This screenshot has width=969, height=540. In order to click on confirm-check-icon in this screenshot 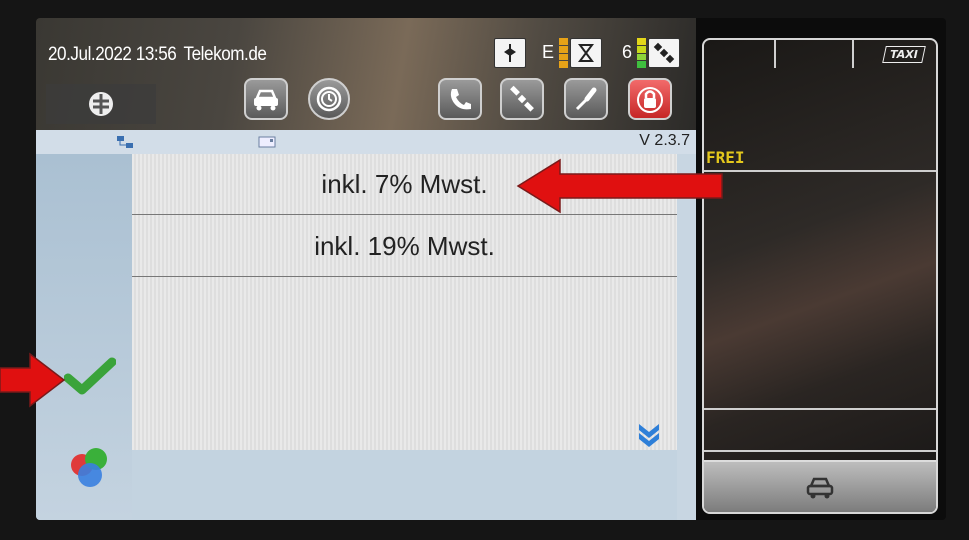, I will do `click(90, 376)`.